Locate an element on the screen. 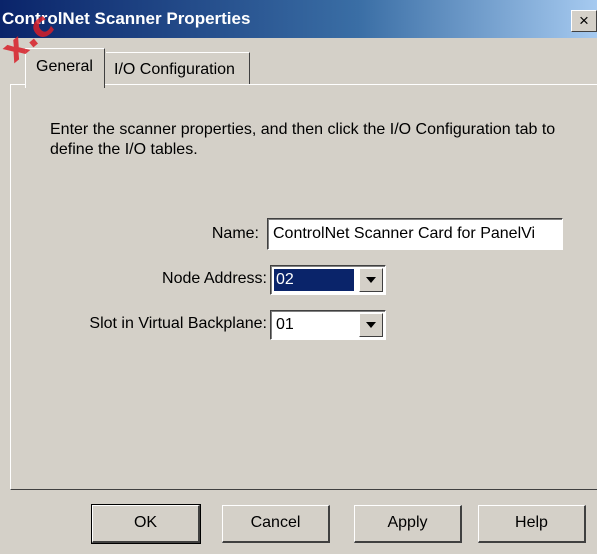  ok-button: OK is located at coordinates (146, 524).